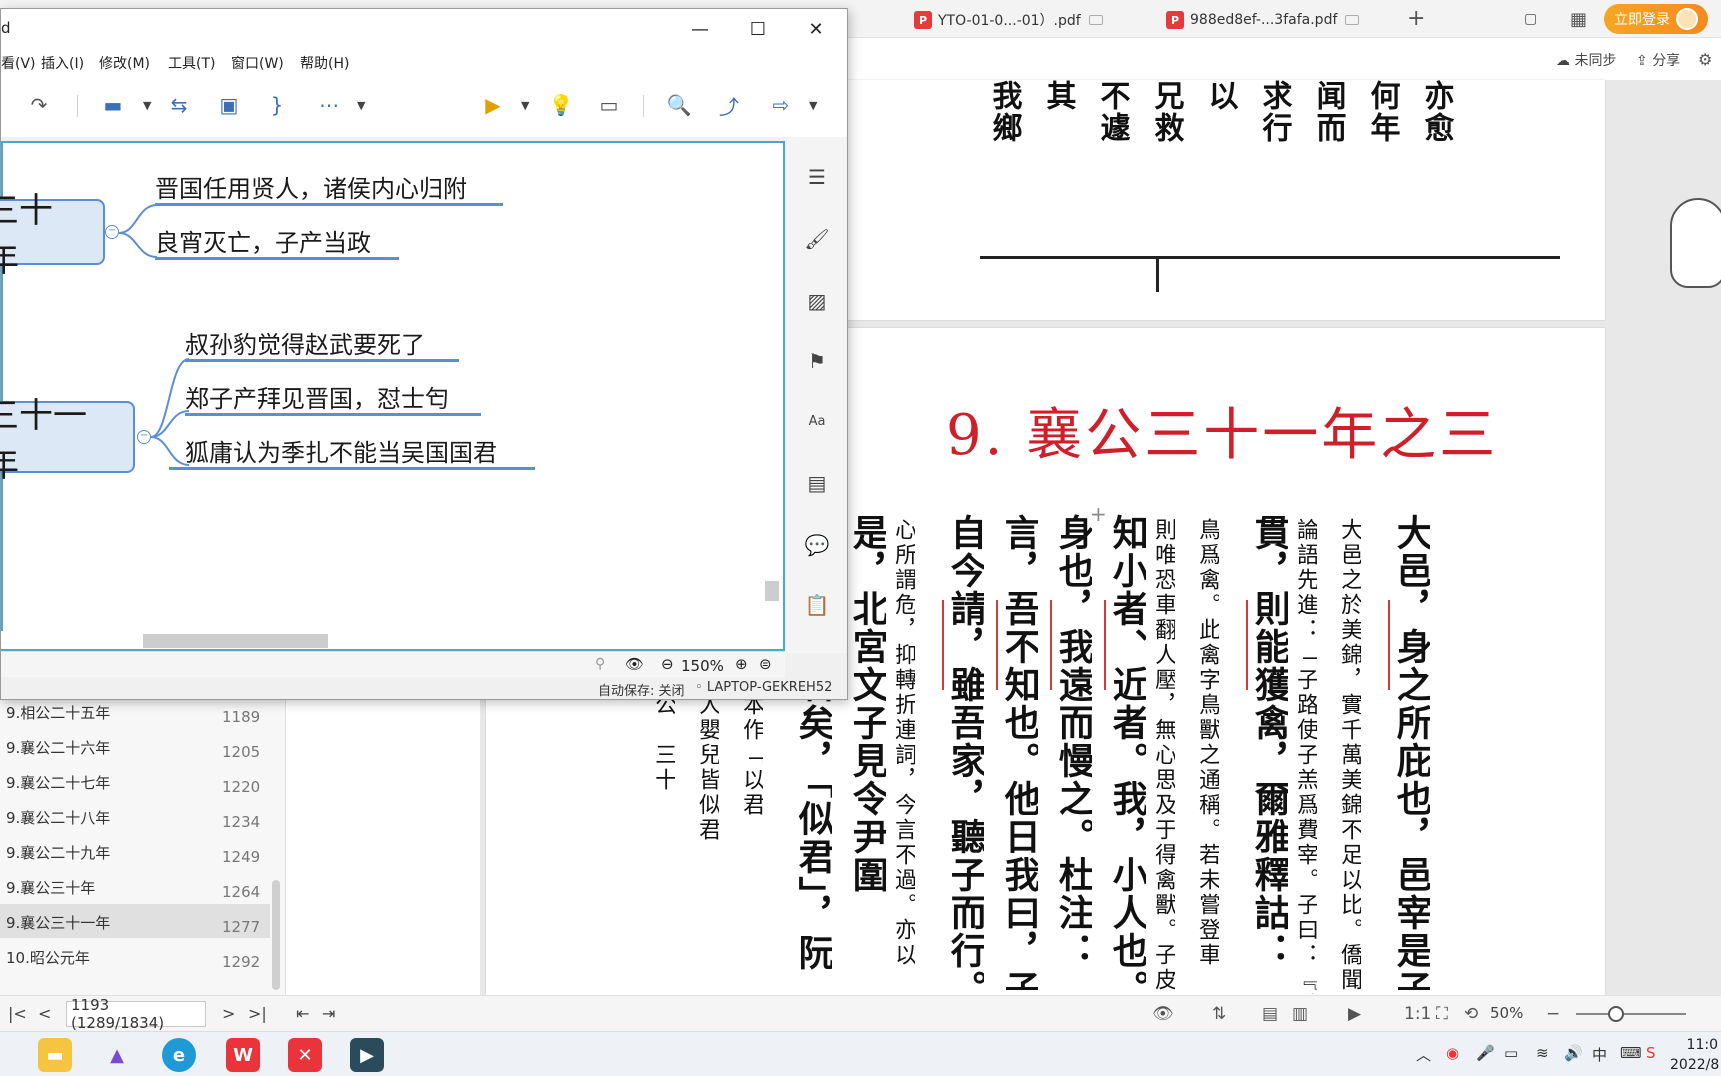 The height and width of the screenshot is (1076, 1721). What do you see at coordinates (305, 1055) in the screenshot?
I see `xmind-app-icon: ✕` at bounding box center [305, 1055].